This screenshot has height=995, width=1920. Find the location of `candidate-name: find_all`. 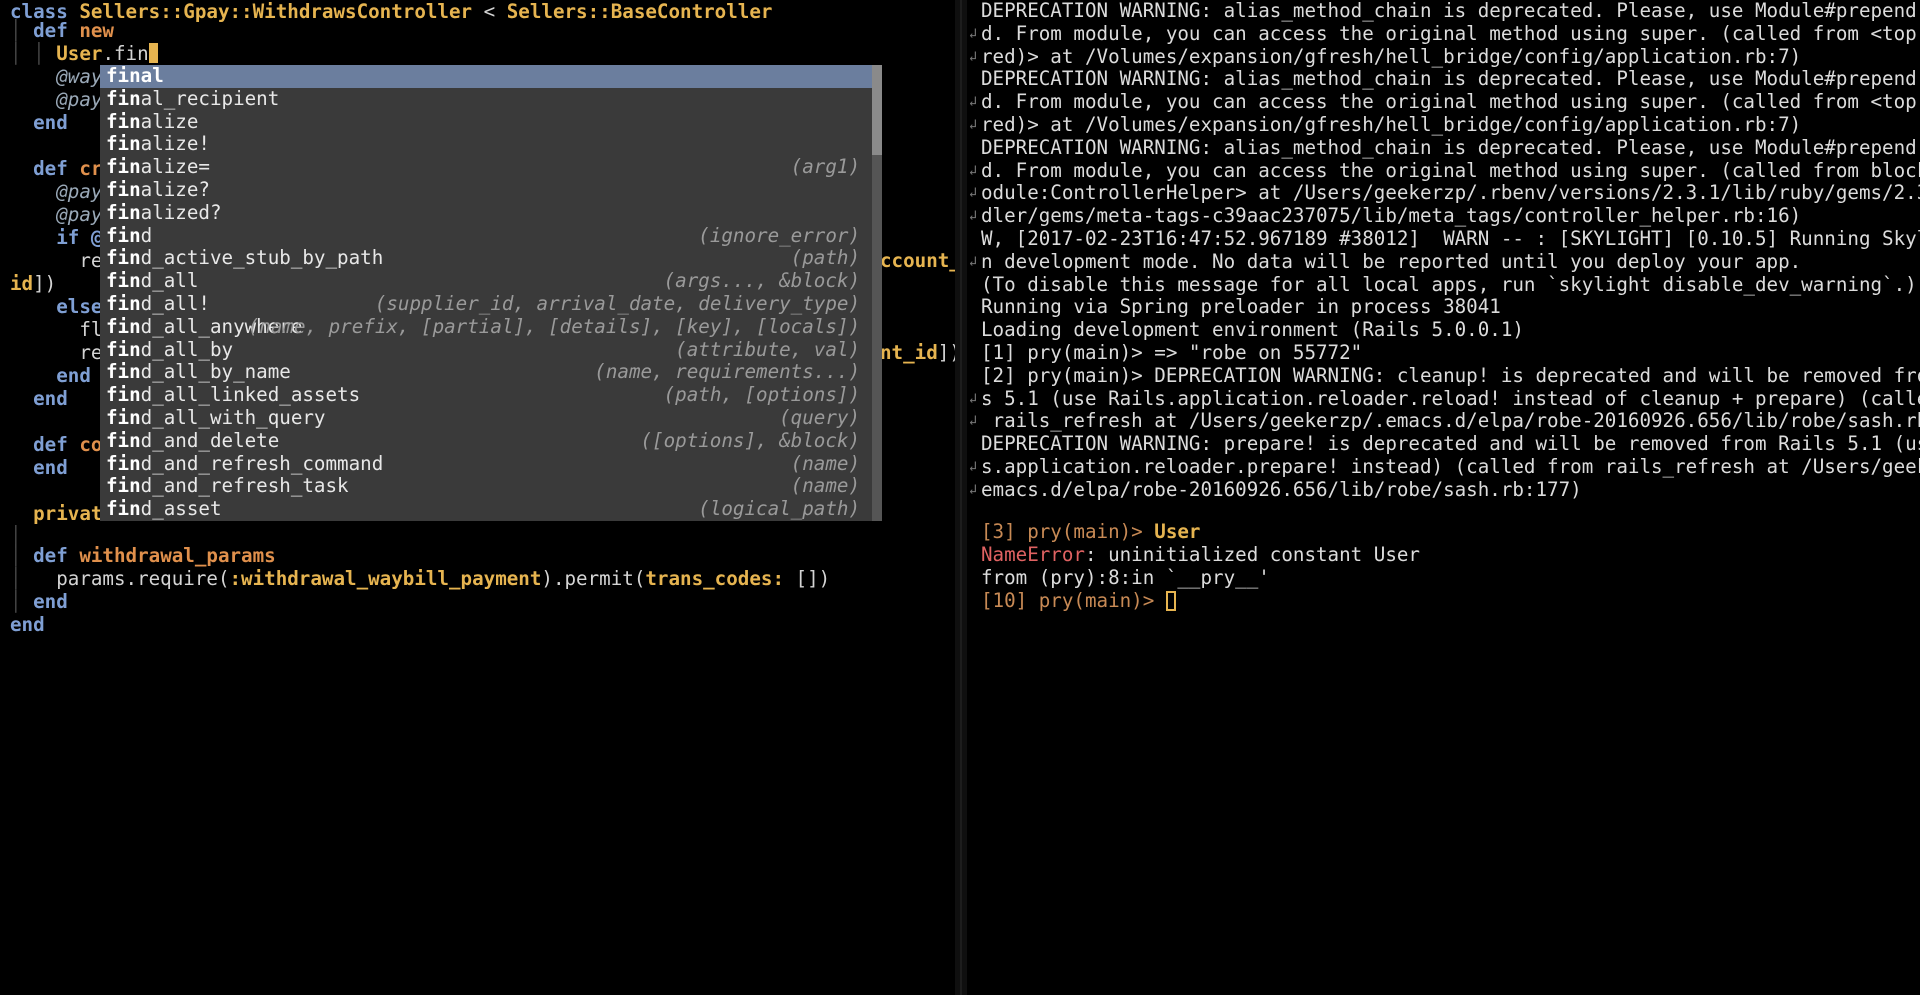

candidate-name: find_all is located at coordinates (152, 281).